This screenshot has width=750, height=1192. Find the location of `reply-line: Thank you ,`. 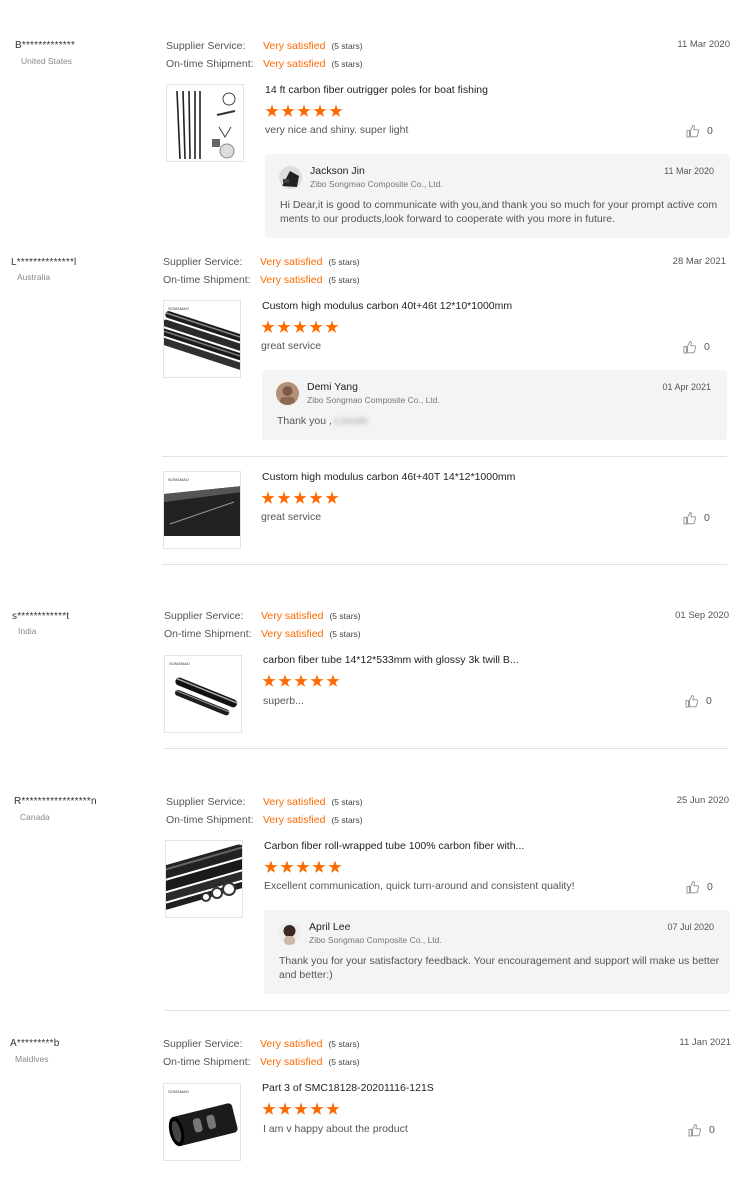

reply-line: Thank you , is located at coordinates (304, 421).